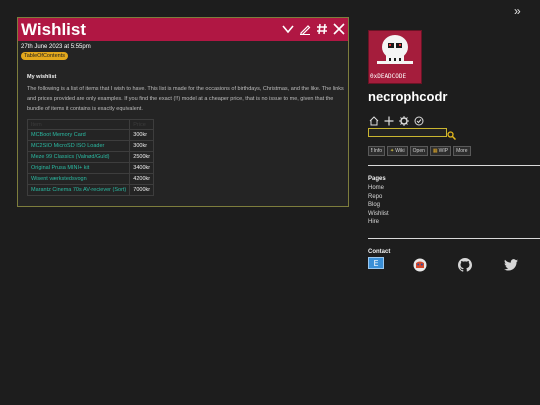  What do you see at coordinates (78, 124) in the screenshot?
I see `column-header-item: Item` at bounding box center [78, 124].